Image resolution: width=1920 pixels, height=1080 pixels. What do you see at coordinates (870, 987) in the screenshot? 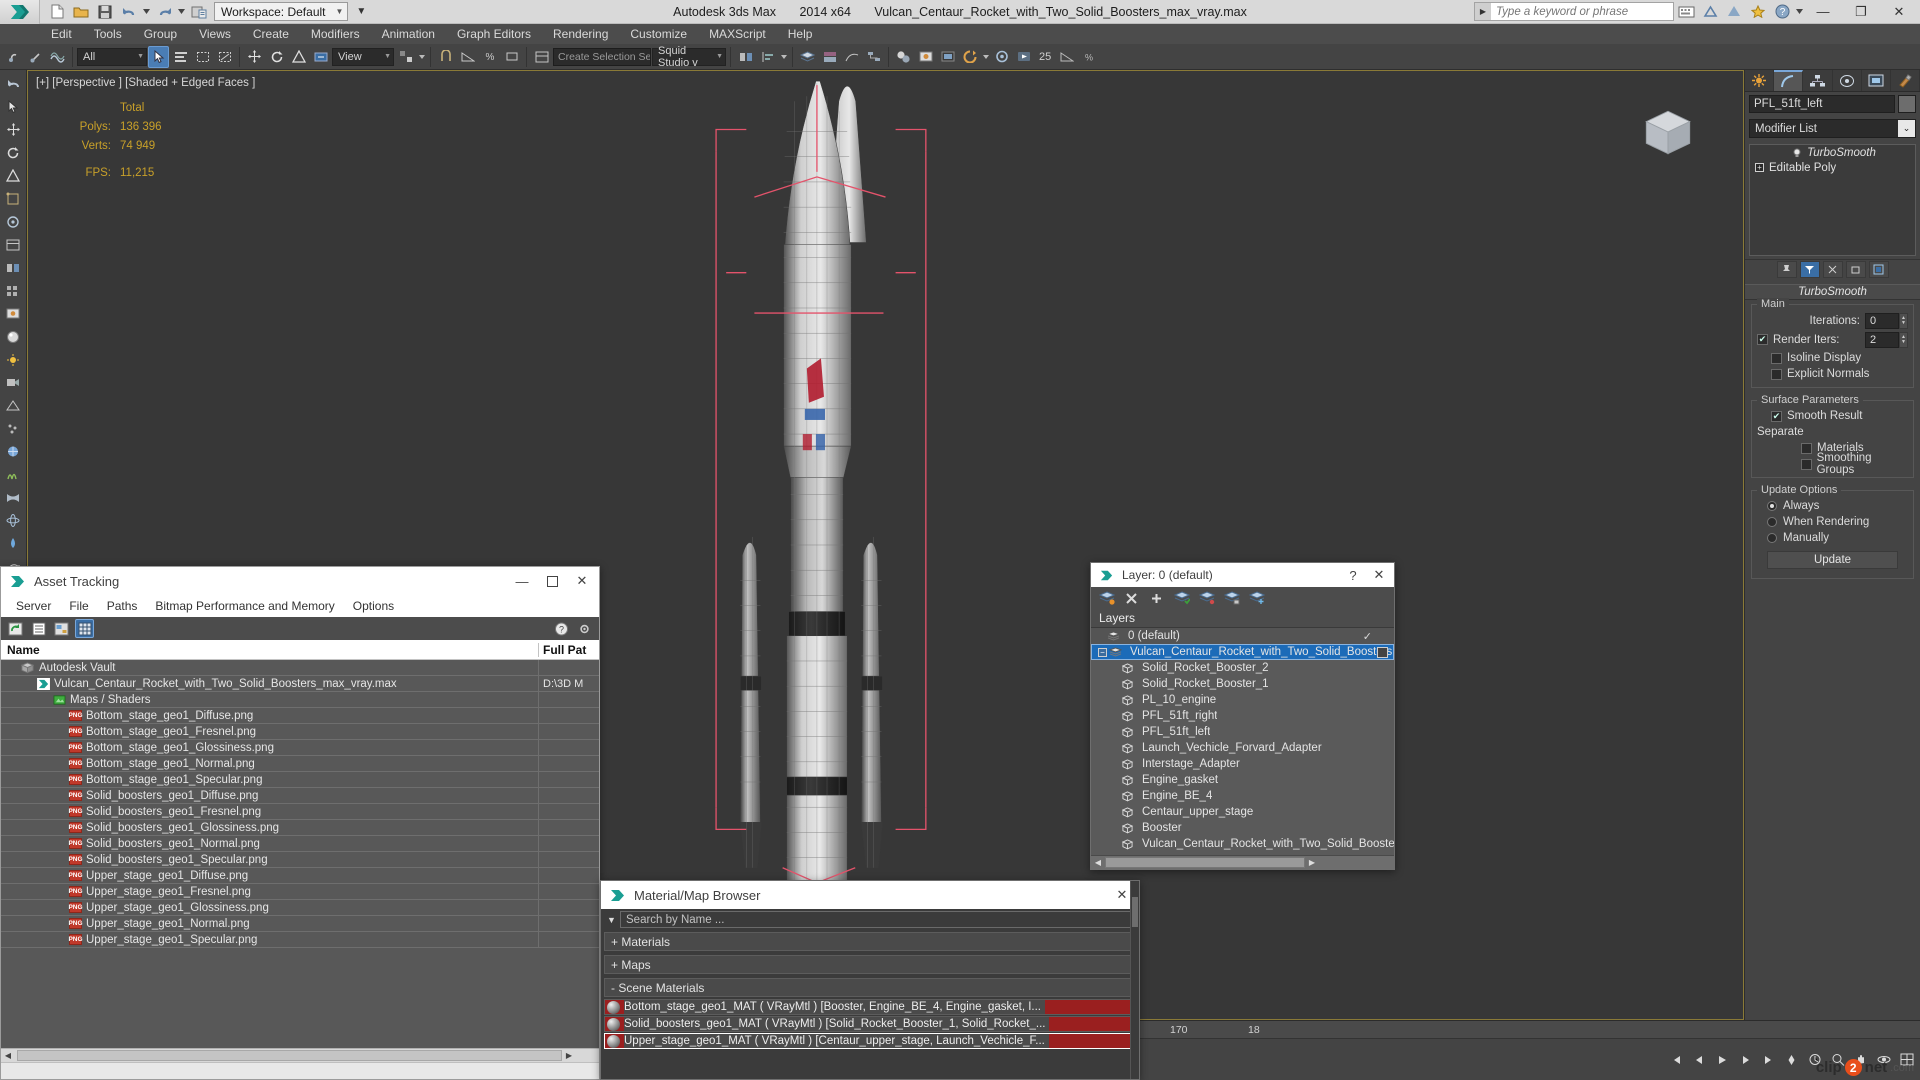
I see `group-scene-materials: - Scene Materials` at bounding box center [870, 987].